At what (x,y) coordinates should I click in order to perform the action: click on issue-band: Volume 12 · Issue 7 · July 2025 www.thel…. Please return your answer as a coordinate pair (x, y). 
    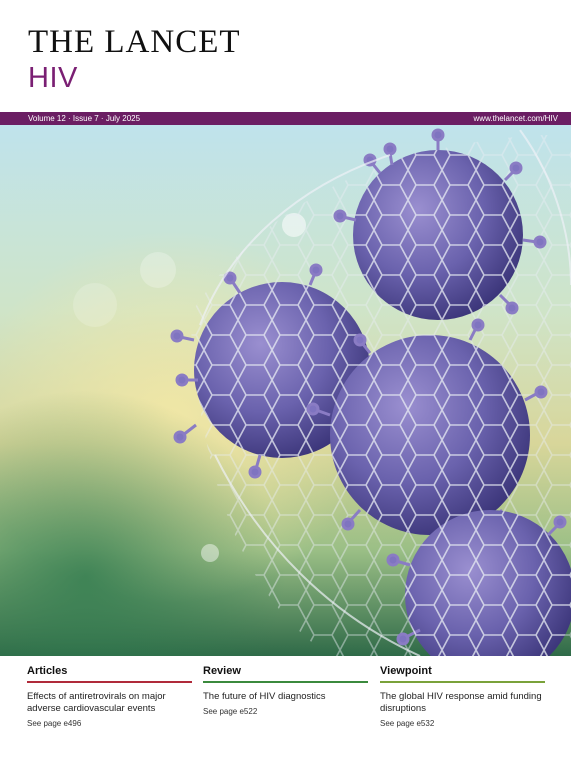
    Looking at the image, I should click on (285, 118).